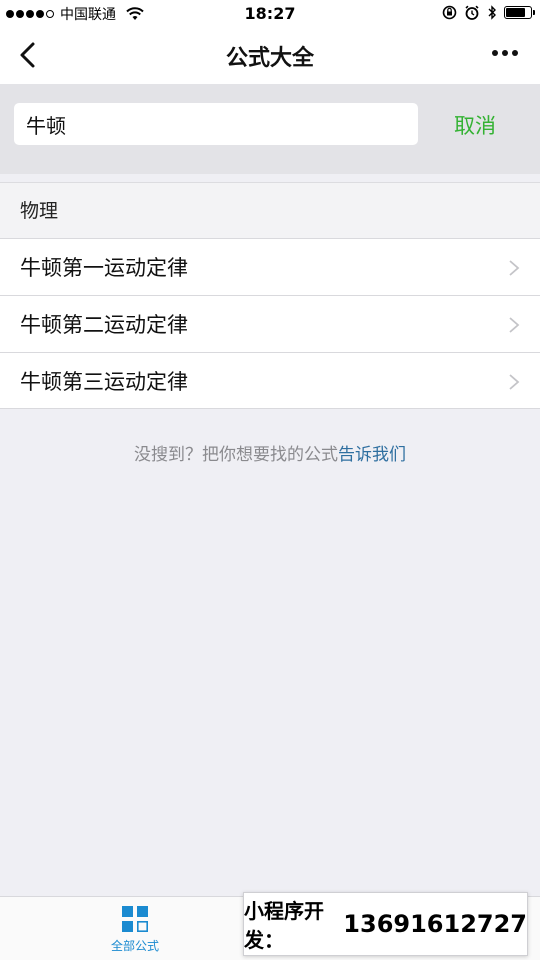  I want to click on list-item-label: 牛顿第一运动定律, so click(104, 268).